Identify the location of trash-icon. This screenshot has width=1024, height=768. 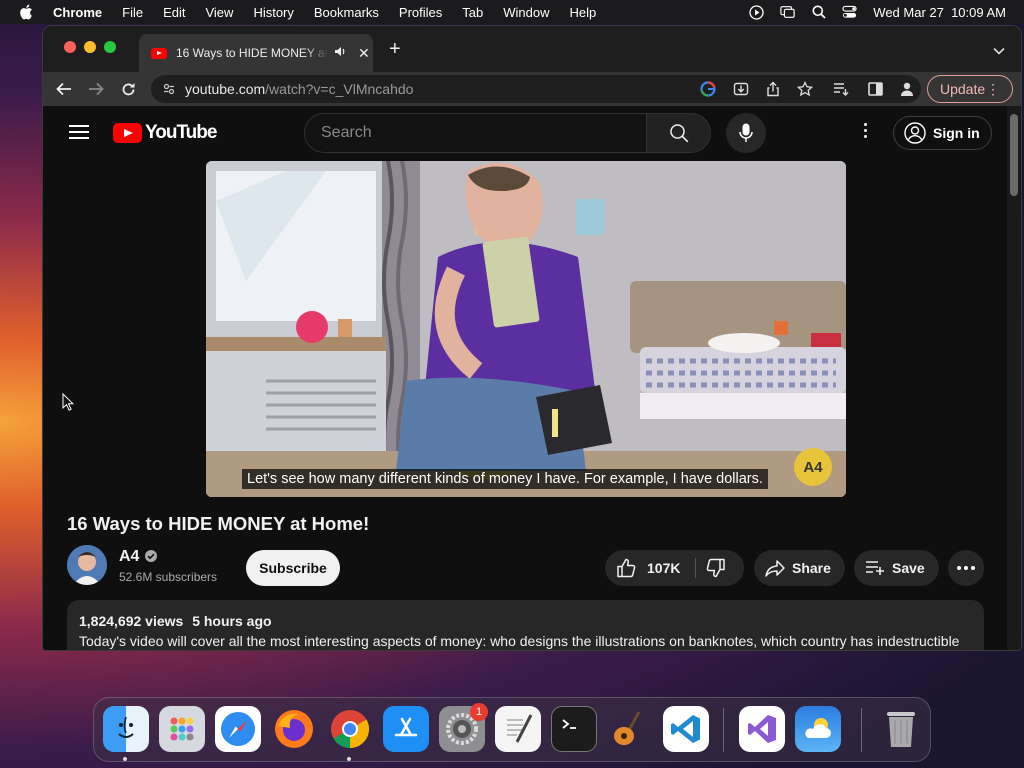
(901, 729).